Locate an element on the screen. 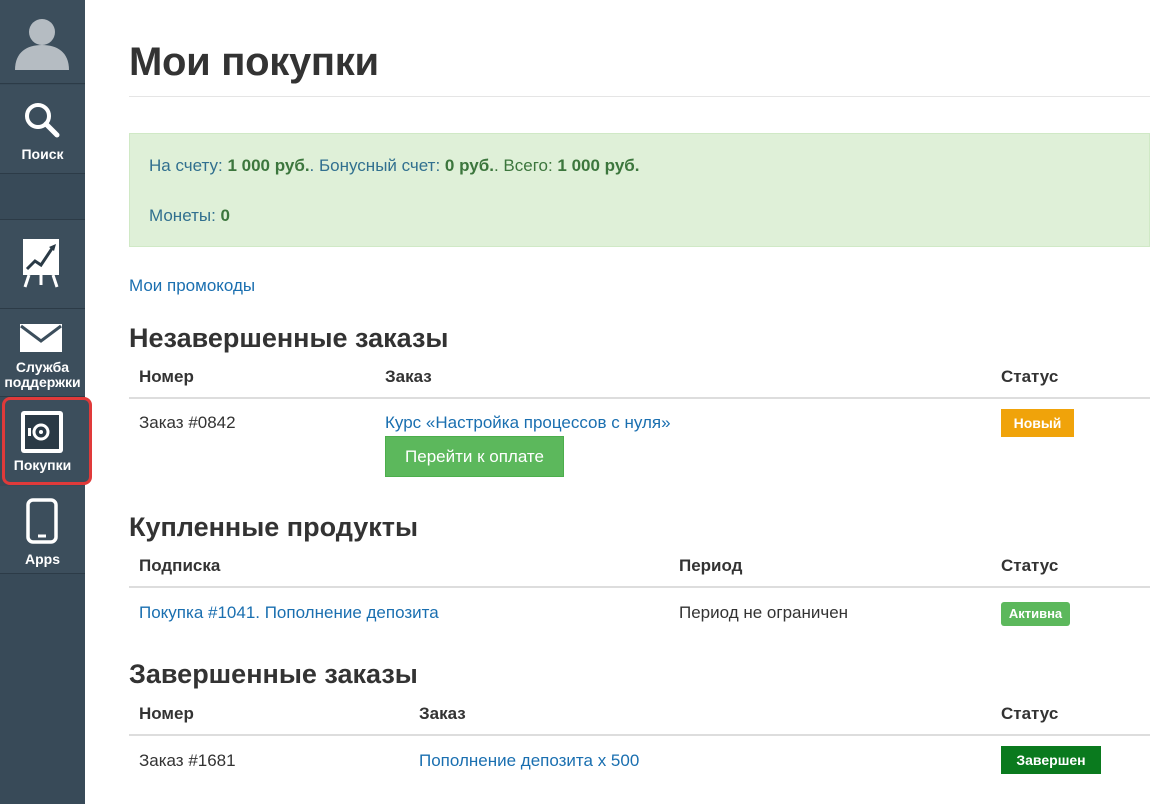 The height and width of the screenshot is (804, 1150). safe-icon is located at coordinates (42, 432).